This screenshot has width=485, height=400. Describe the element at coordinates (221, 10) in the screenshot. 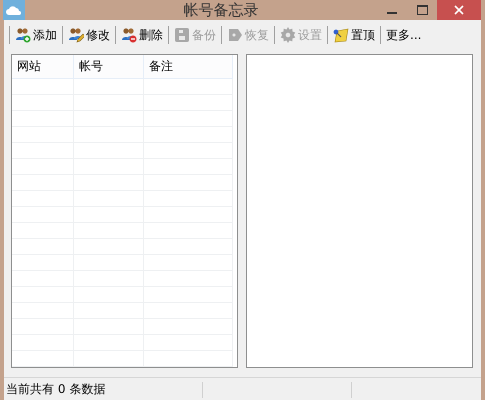

I see `window-title: 帐号备忘录` at that location.